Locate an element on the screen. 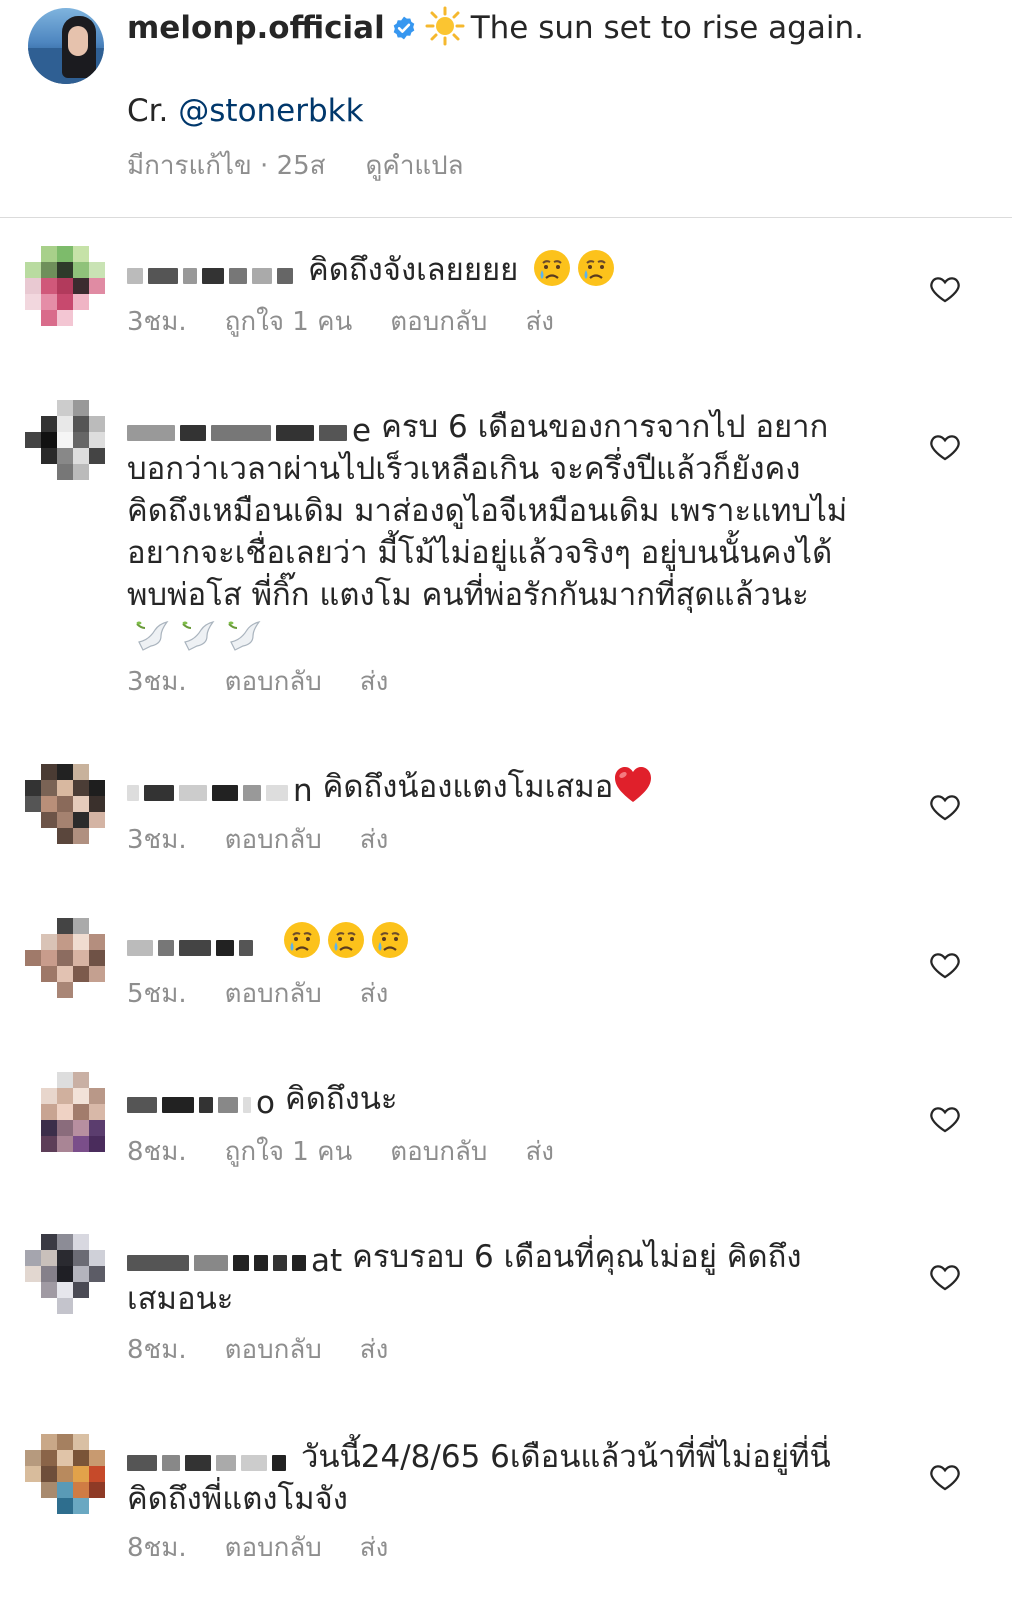 The image size is (1012, 1618). see-translation-link: ดูคำแปล is located at coordinates (415, 166).